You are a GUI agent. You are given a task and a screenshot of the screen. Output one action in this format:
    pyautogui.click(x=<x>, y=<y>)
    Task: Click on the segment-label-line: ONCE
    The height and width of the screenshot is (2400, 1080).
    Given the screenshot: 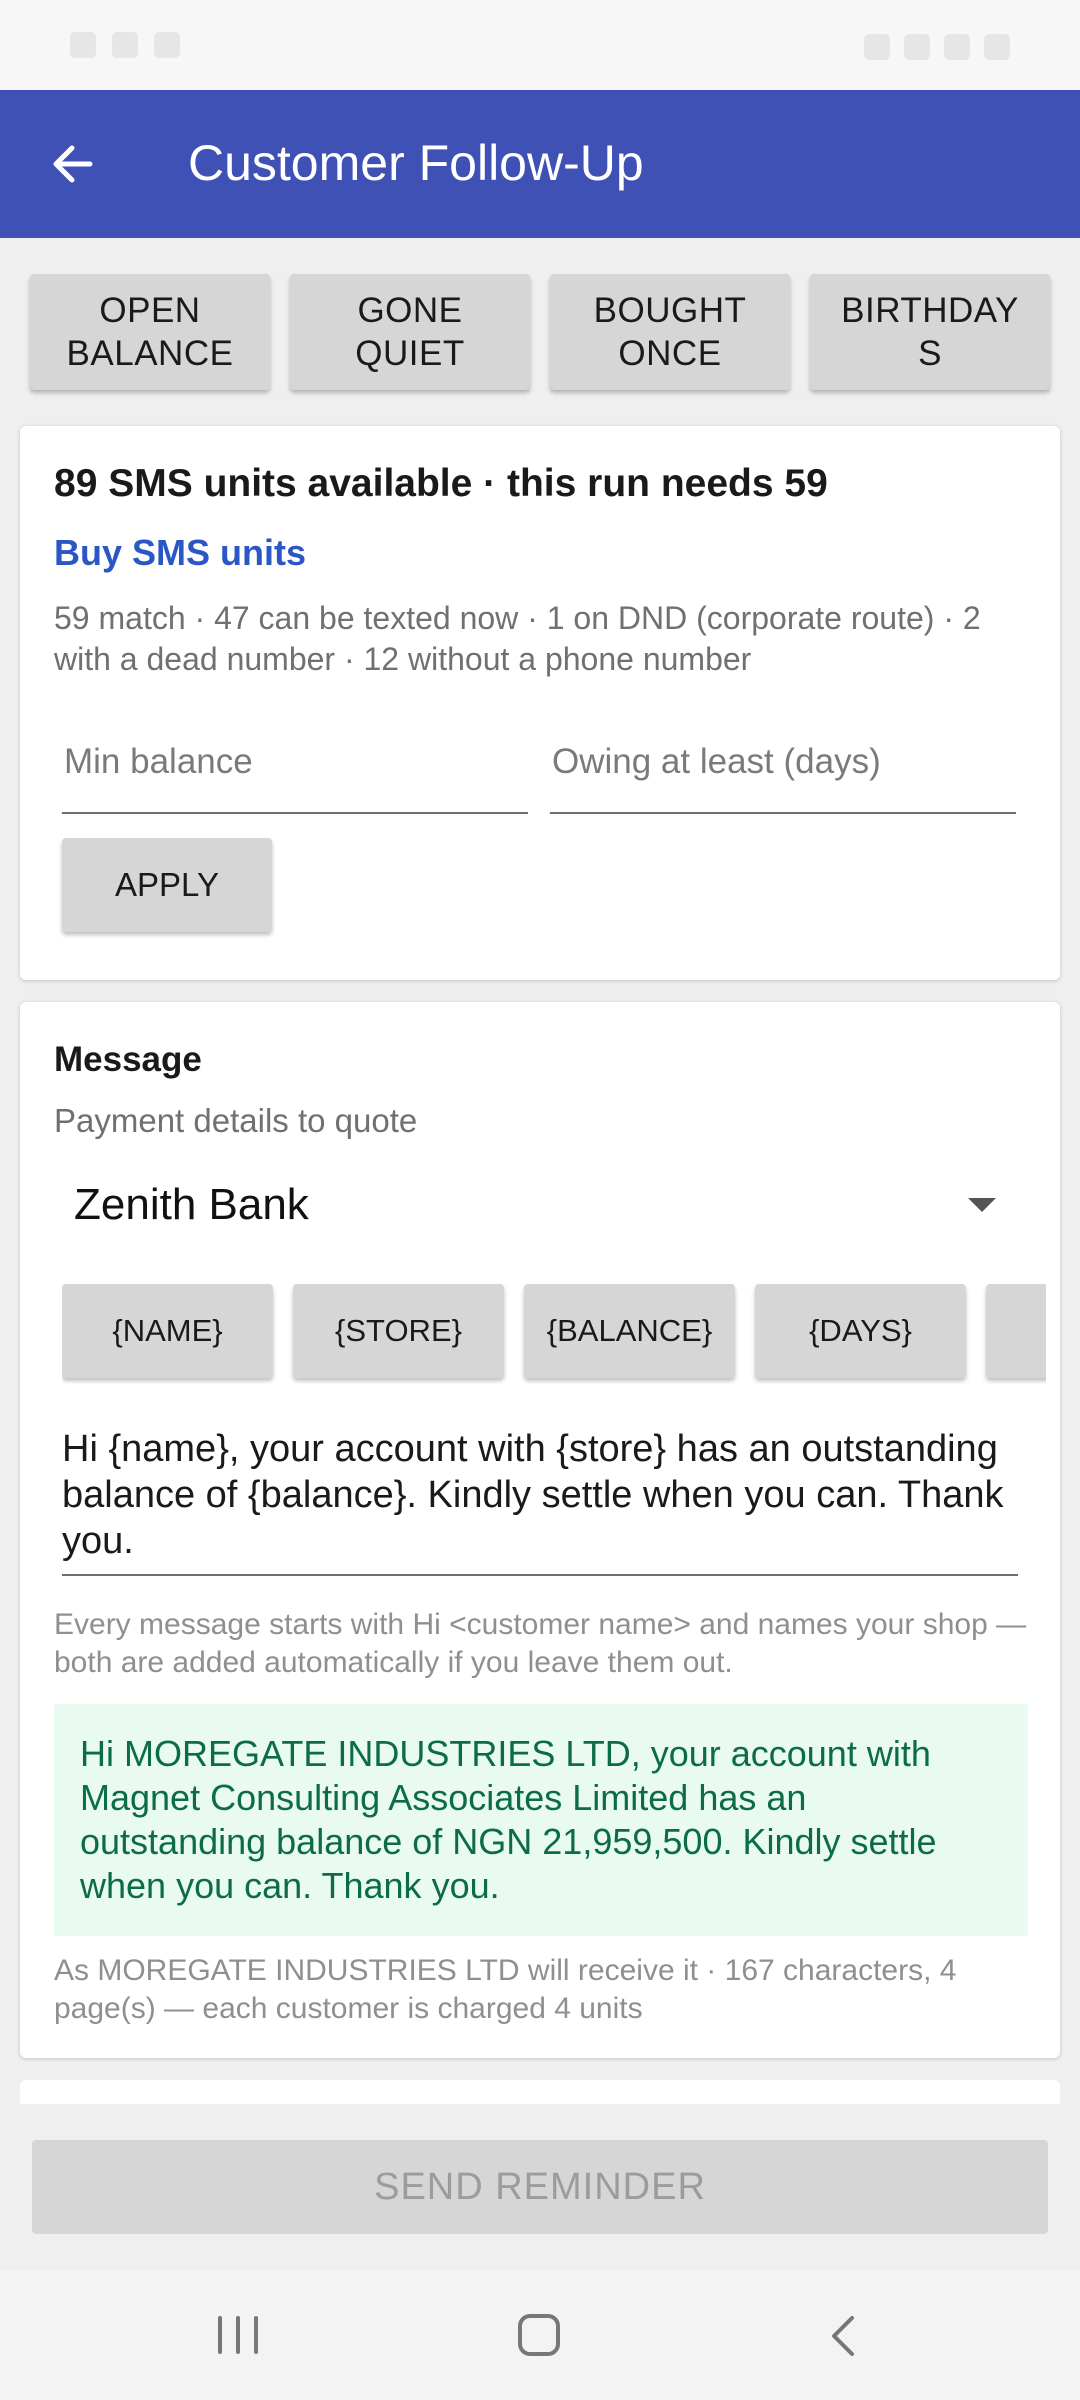 What is the action you would take?
    pyautogui.click(x=670, y=353)
    